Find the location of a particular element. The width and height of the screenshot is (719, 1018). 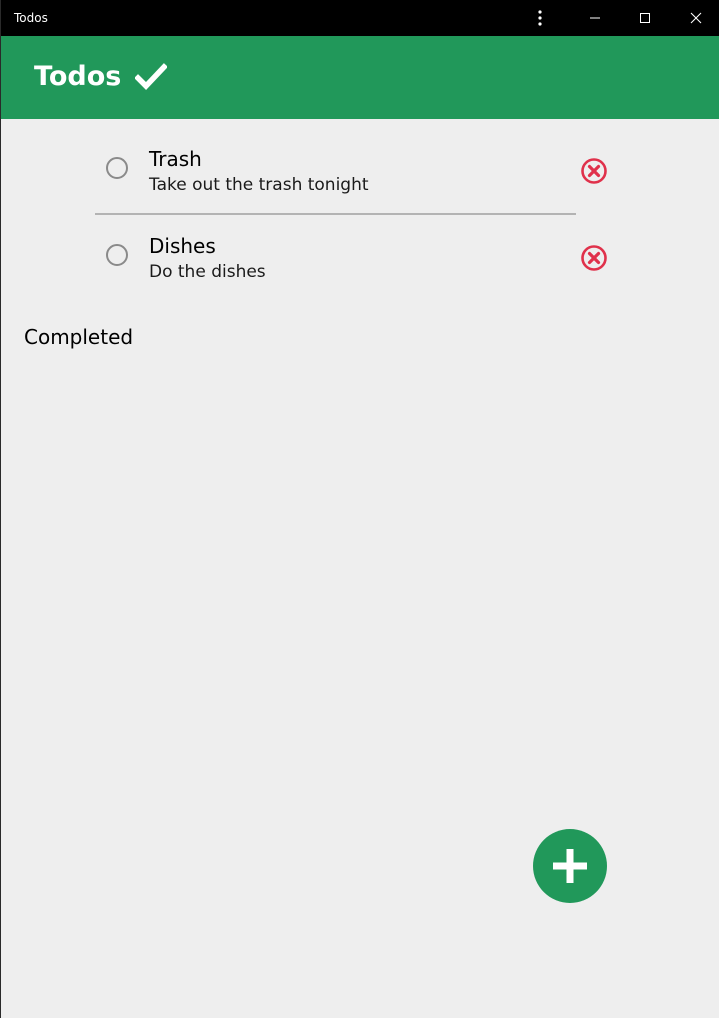

checkmark-icon is located at coordinates (151, 76).